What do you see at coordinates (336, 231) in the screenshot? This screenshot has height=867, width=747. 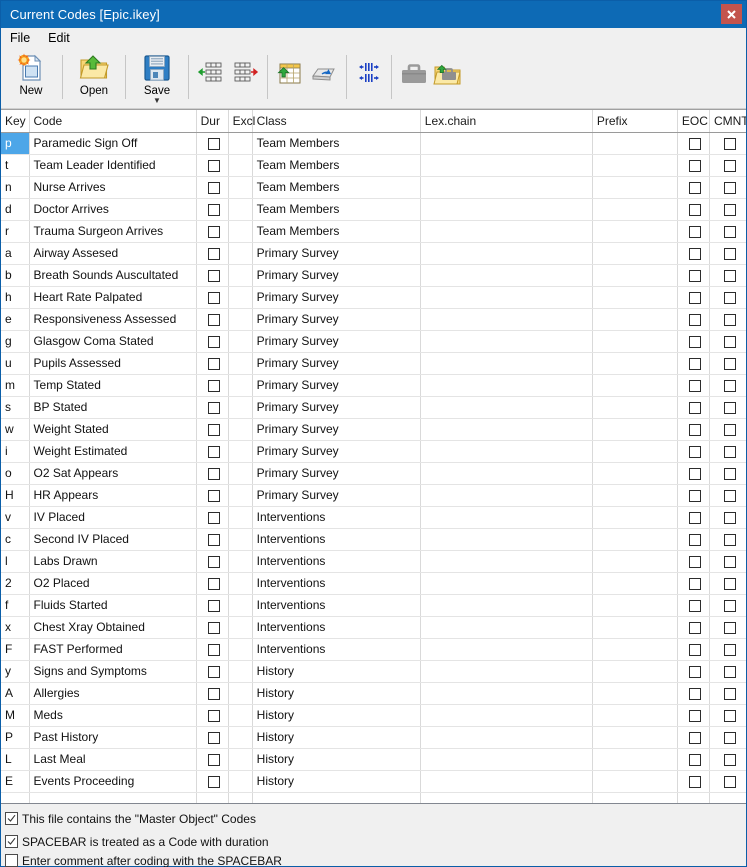 I see `cell-class: Team Members` at bounding box center [336, 231].